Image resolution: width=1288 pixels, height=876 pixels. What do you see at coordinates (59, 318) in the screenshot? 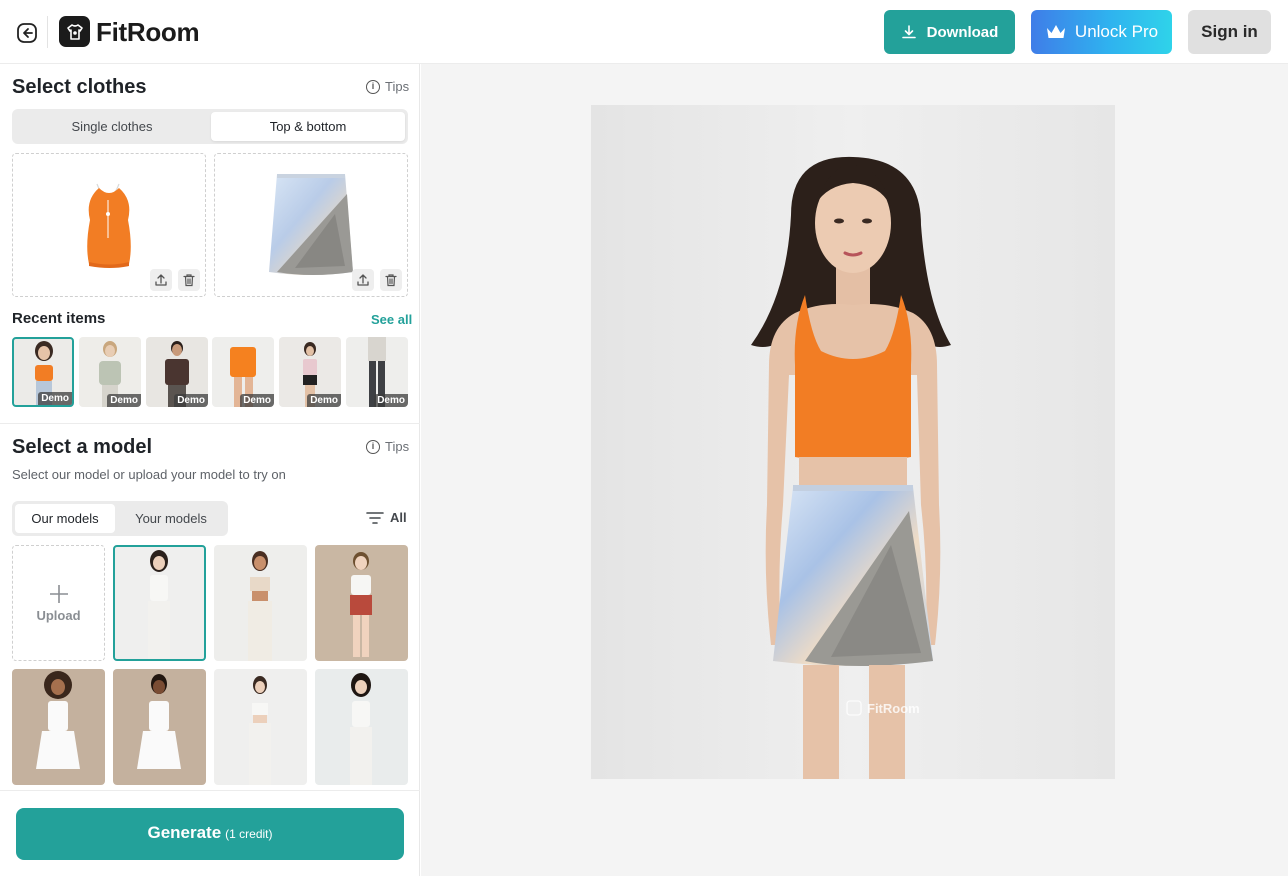
I see `recent-items-title: Recent items` at bounding box center [59, 318].